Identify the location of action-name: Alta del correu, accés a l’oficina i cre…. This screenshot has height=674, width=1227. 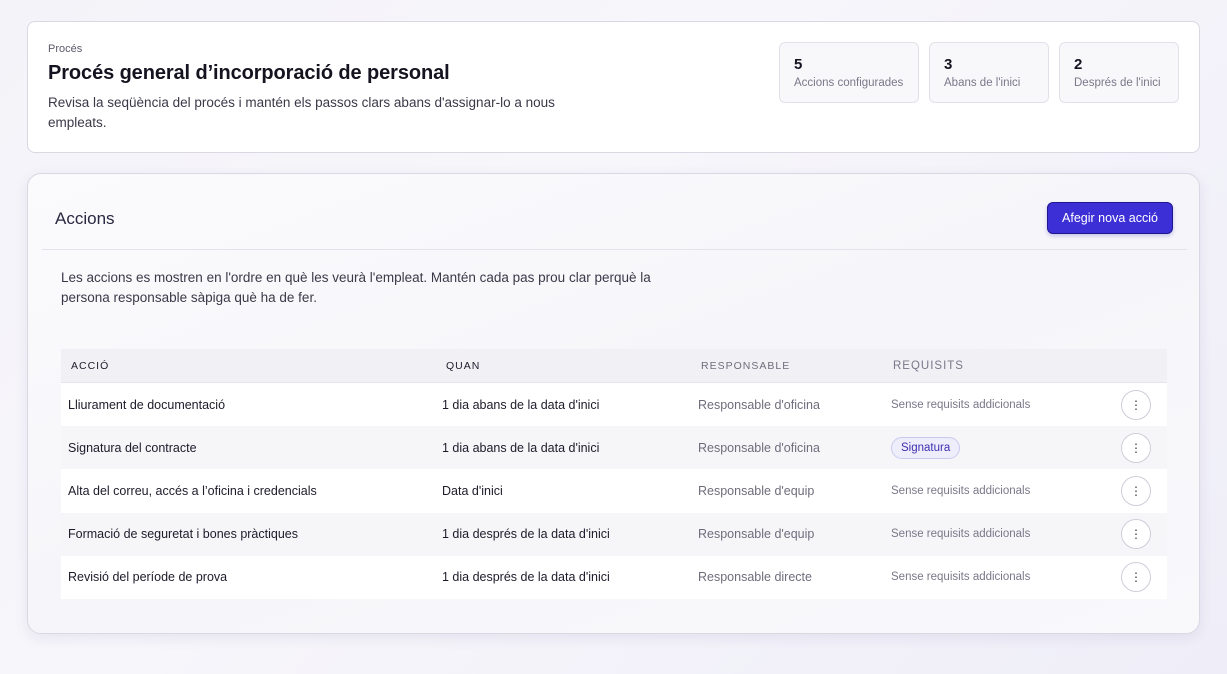
(192, 490).